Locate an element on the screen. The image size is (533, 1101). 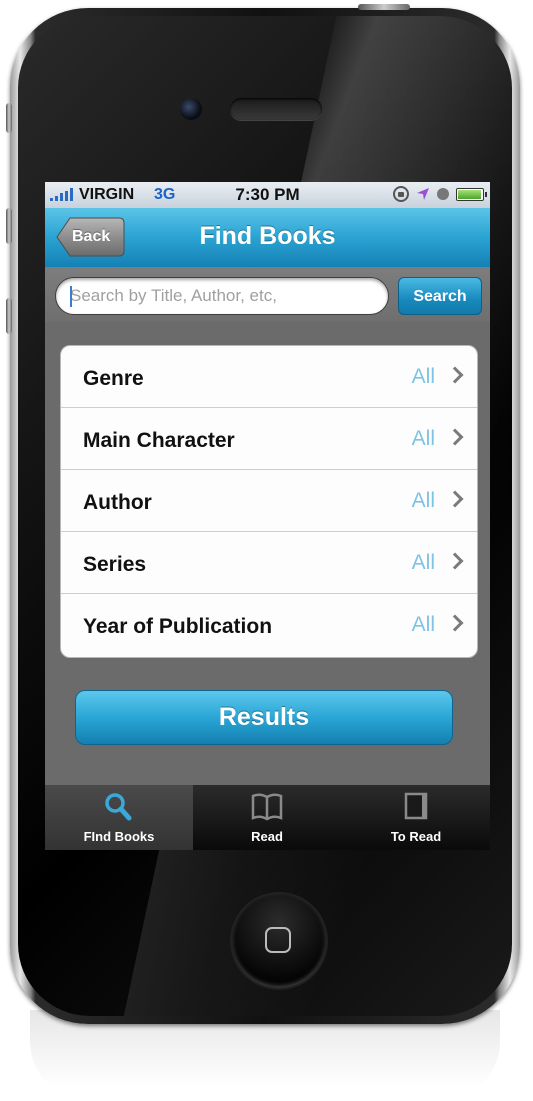
home-button is located at coordinates (279, 941).